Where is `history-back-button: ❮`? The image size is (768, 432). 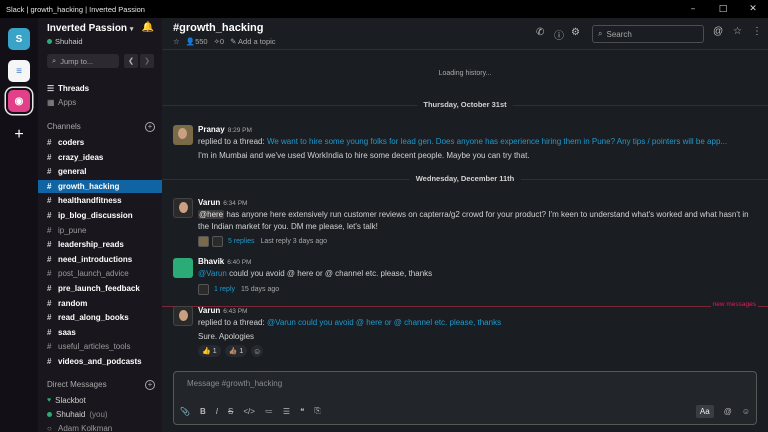 history-back-button: ❮ is located at coordinates (131, 61).